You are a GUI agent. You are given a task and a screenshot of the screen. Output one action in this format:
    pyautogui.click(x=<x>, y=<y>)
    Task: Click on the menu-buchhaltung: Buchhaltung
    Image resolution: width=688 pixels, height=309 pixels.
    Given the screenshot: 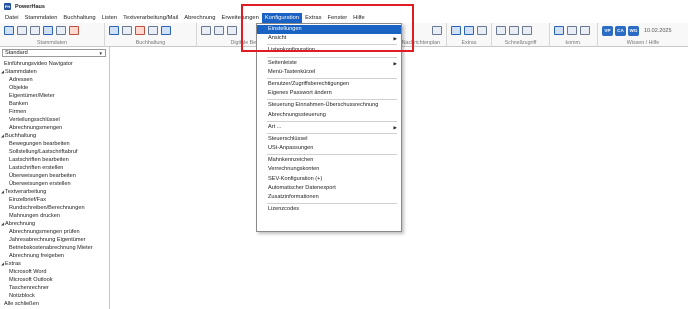 What is the action you would take?
    pyautogui.click(x=79, y=18)
    